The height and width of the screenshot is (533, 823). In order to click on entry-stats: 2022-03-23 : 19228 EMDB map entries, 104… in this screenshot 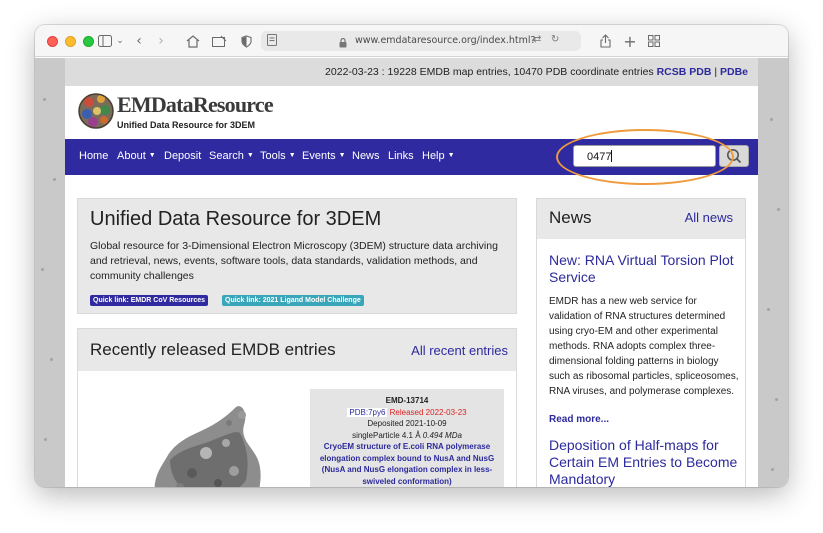, I will do `click(536, 72)`.